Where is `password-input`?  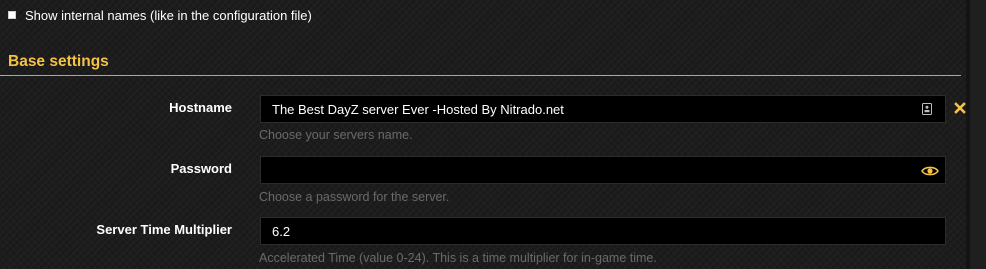 password-input is located at coordinates (603, 170).